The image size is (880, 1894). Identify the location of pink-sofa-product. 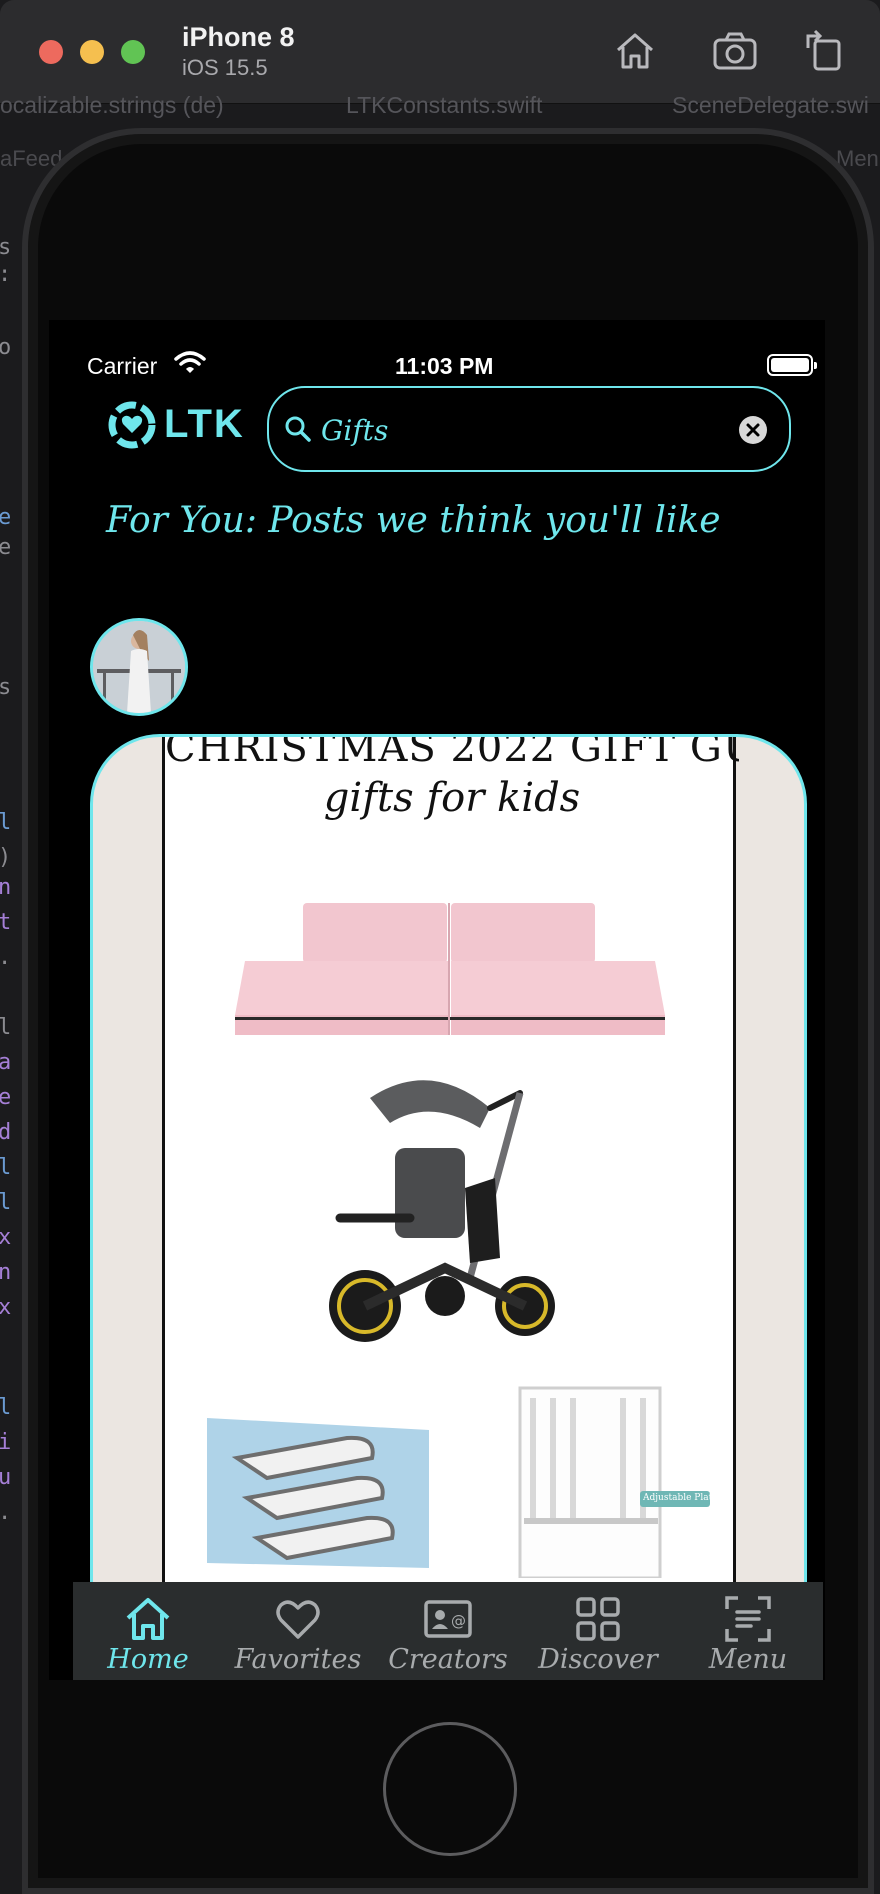
(450, 973).